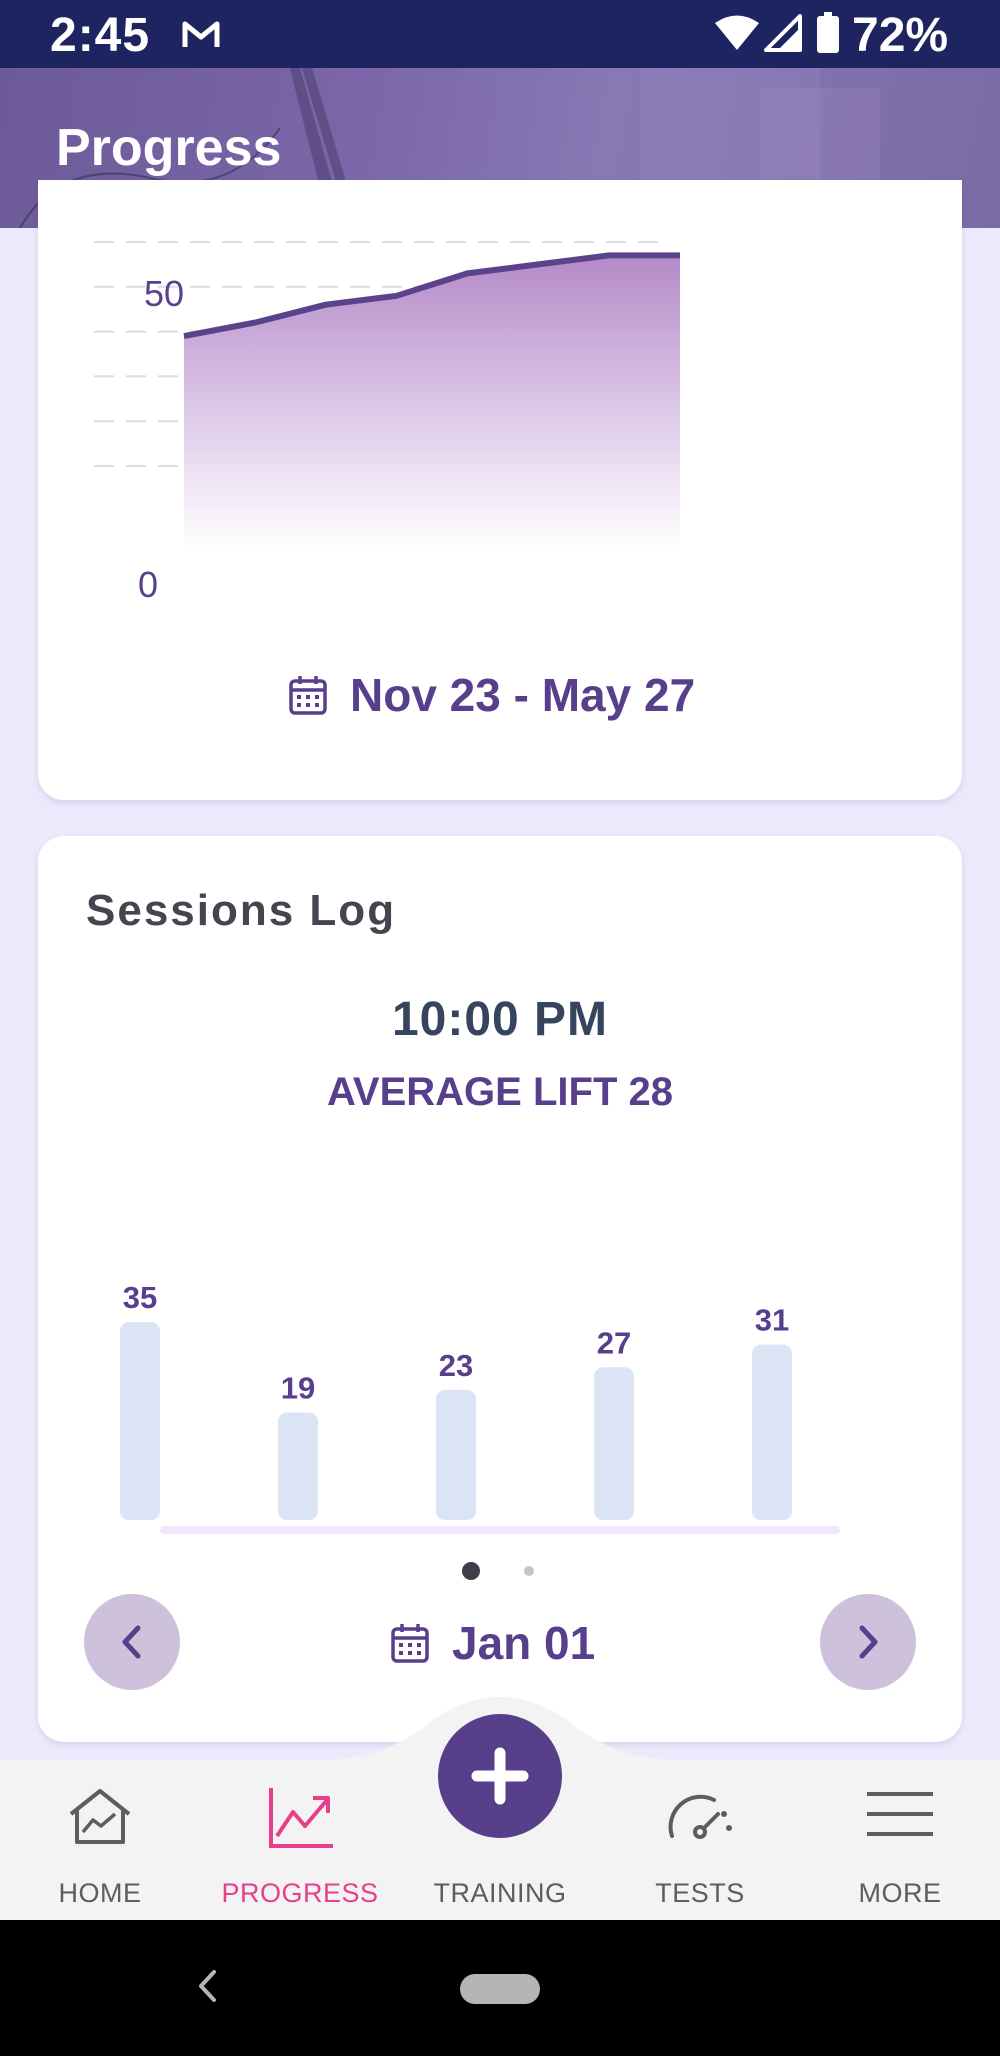 Image resolution: width=1000 pixels, height=2056 pixels. Describe the element at coordinates (471, 1571) in the screenshot. I see `page-indicator-active` at that location.